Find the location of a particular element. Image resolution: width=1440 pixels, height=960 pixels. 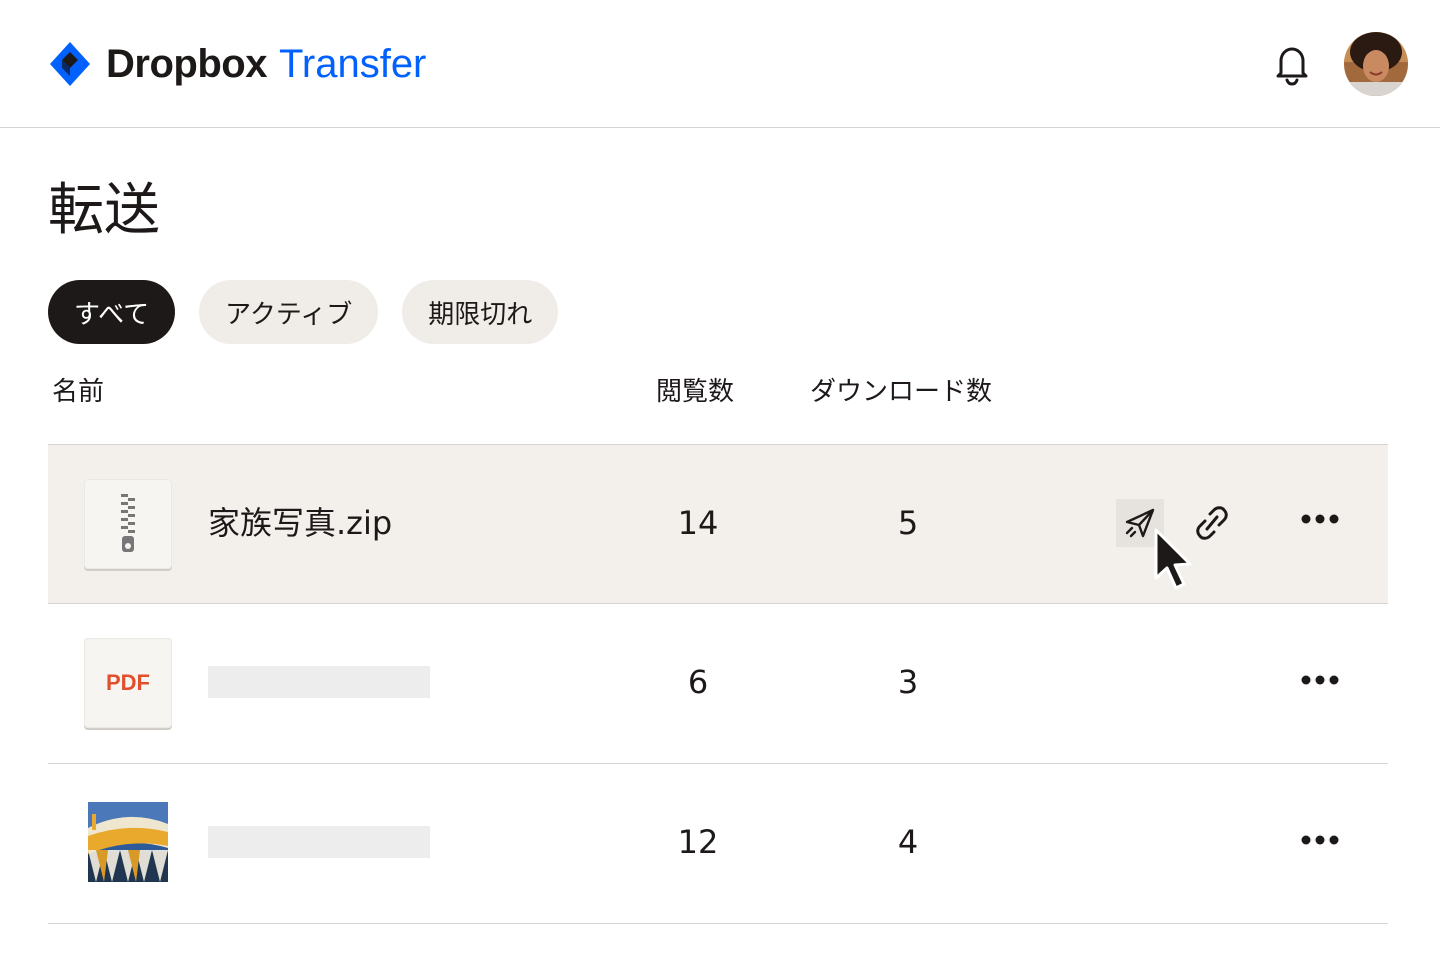

link-icon is located at coordinates (1212, 523).